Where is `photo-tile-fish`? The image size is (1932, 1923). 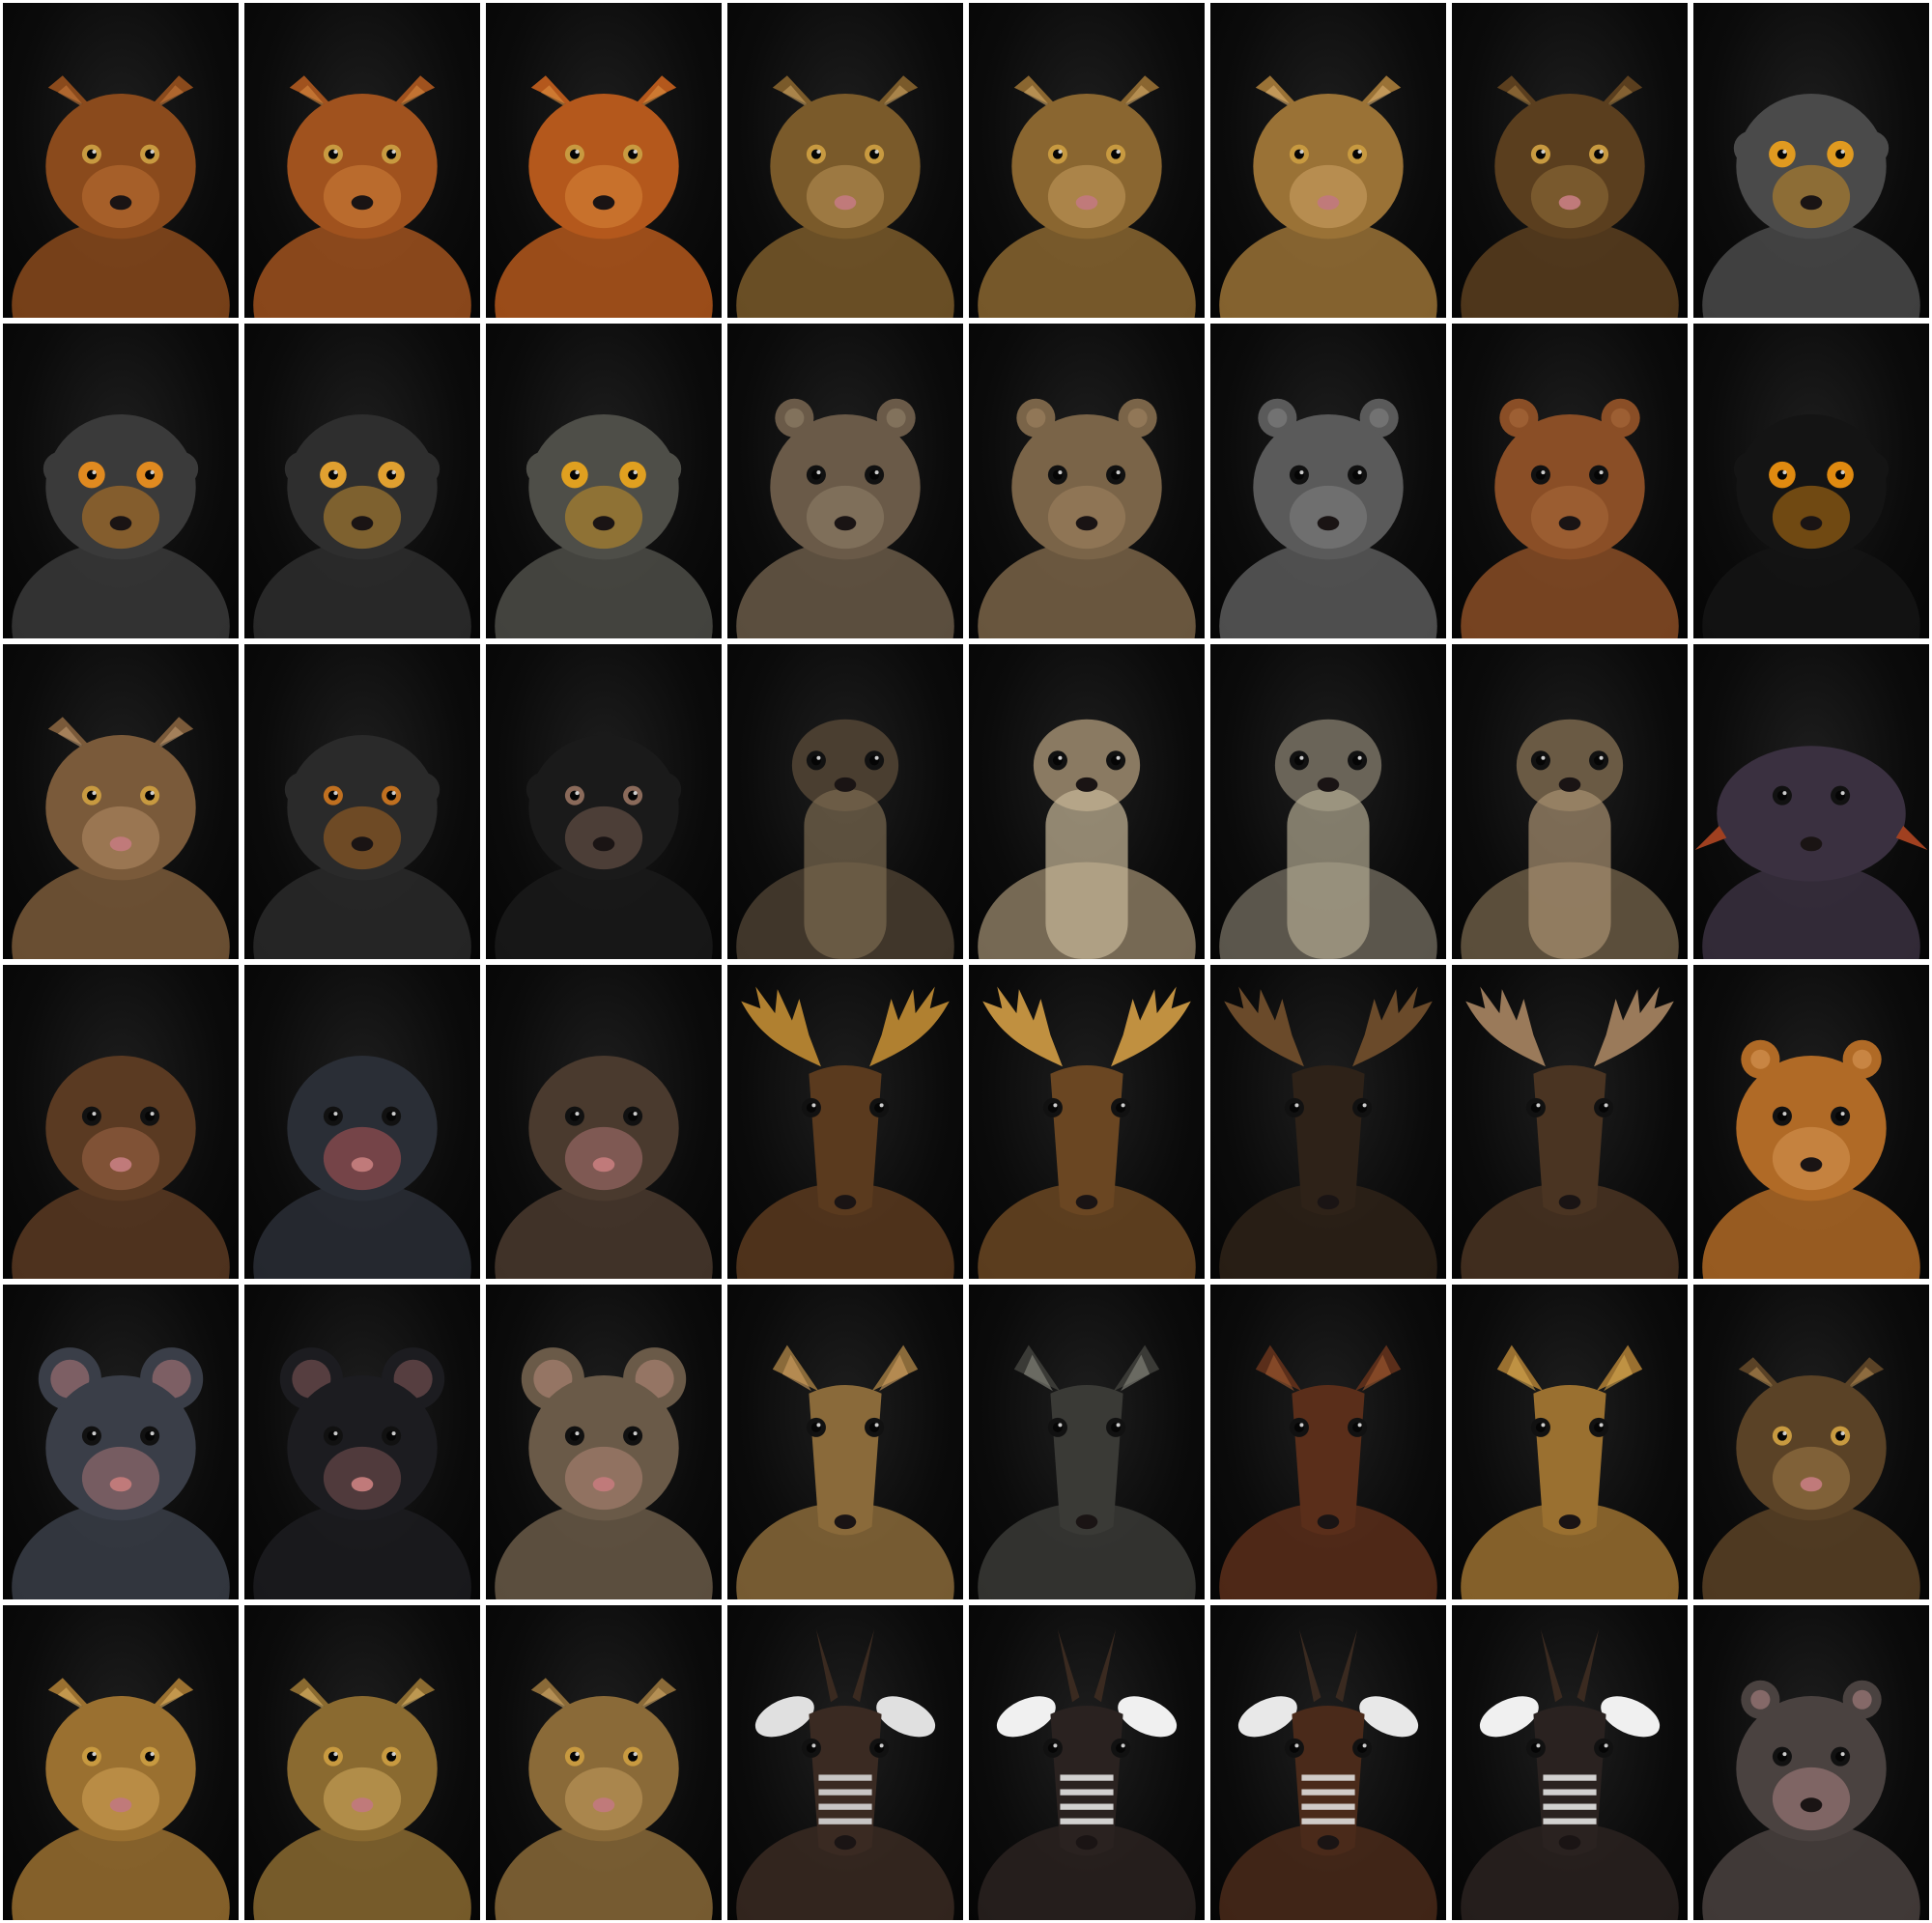 photo-tile-fish is located at coordinates (1811, 801).